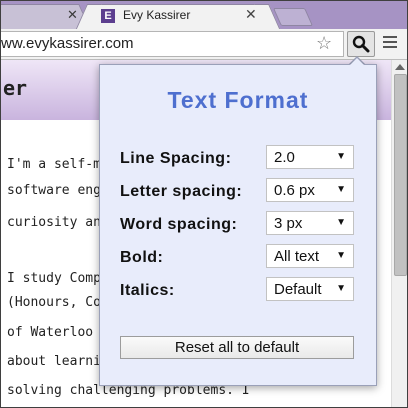  Describe the element at coordinates (172, 44) in the screenshot. I see `address-bar: ww.evykassirer.com ☆` at that location.